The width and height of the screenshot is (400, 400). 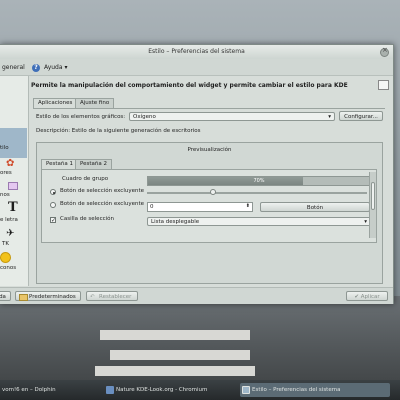 I want to click on sidebar-item-emoticons: conos, so click(x=13, y=264).